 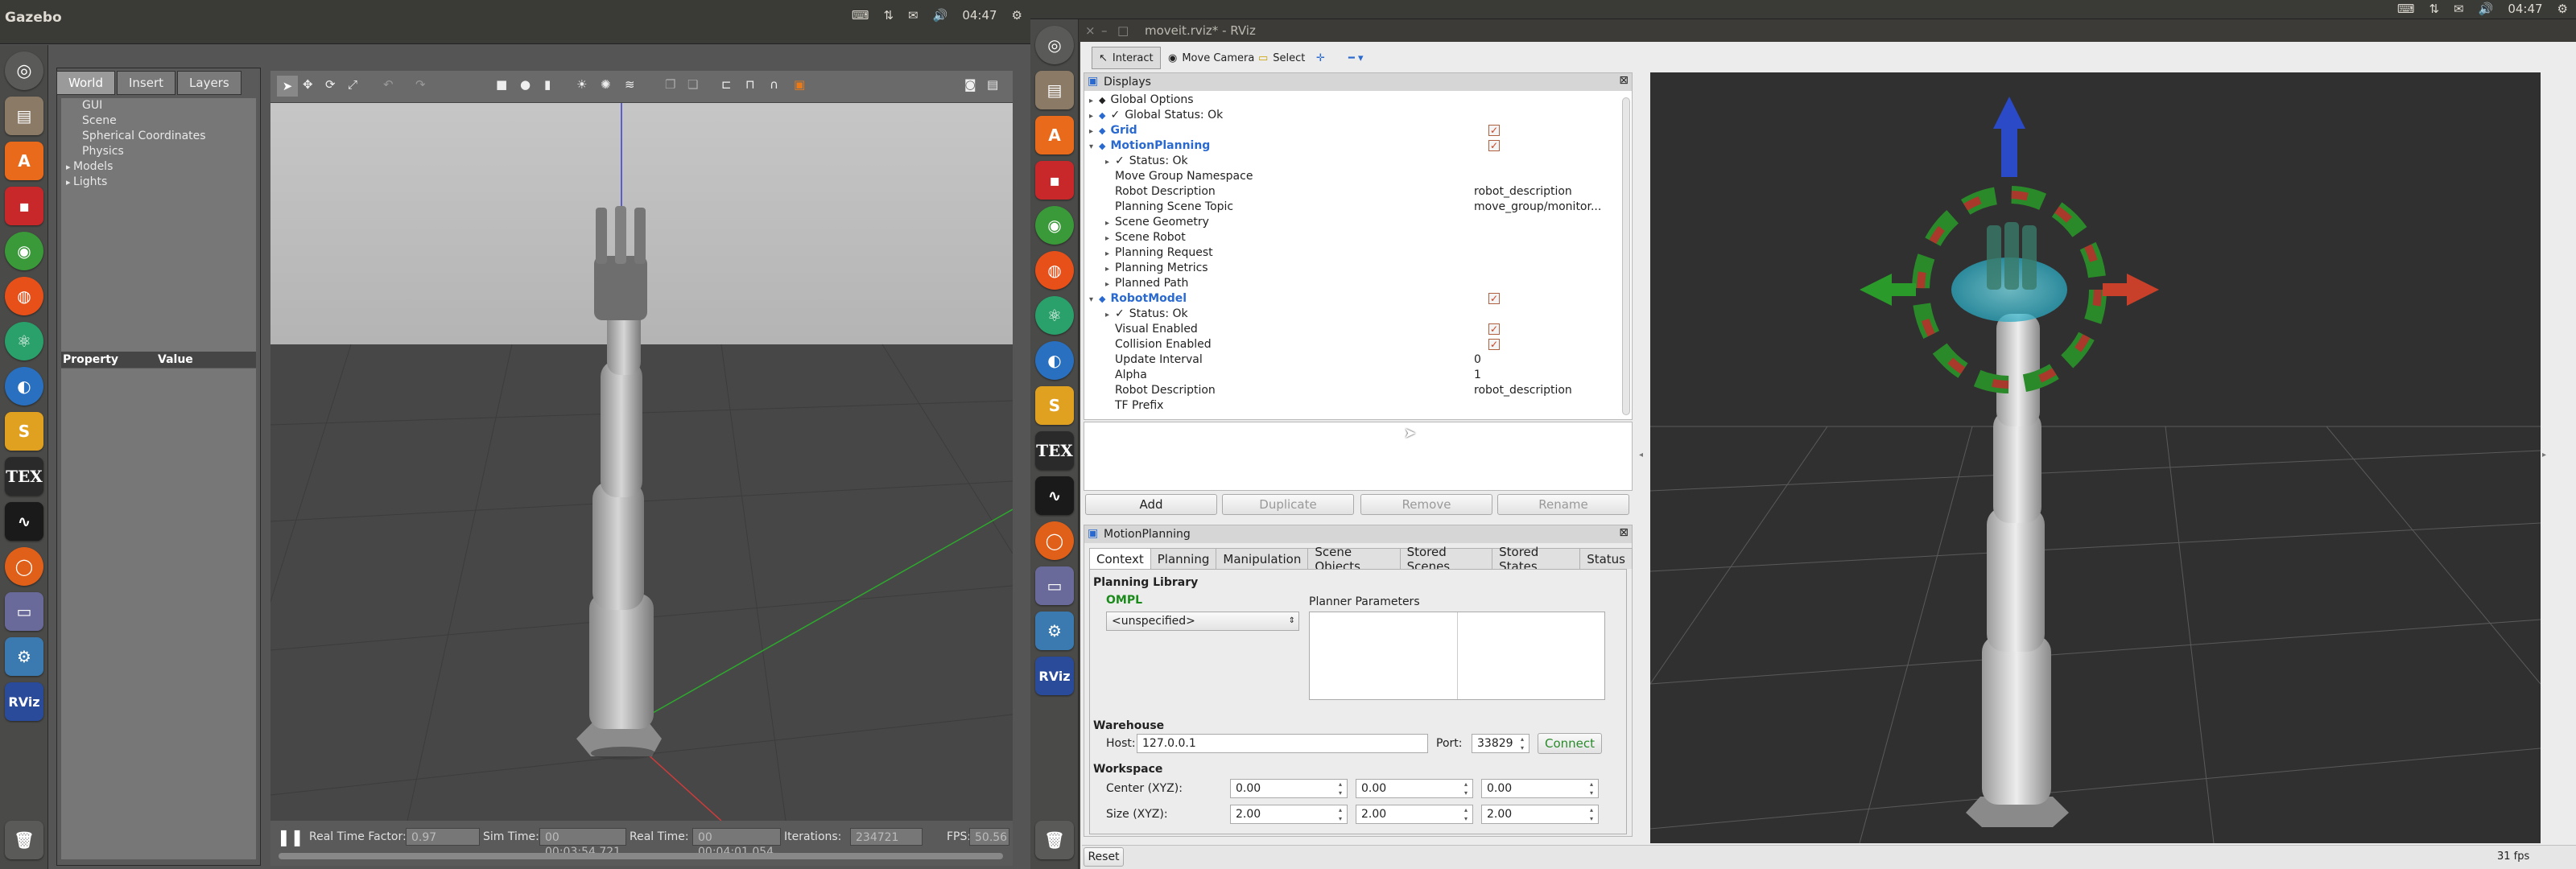 What do you see at coordinates (2562, 9) in the screenshot?
I see `gear-icon: ⚙` at bounding box center [2562, 9].